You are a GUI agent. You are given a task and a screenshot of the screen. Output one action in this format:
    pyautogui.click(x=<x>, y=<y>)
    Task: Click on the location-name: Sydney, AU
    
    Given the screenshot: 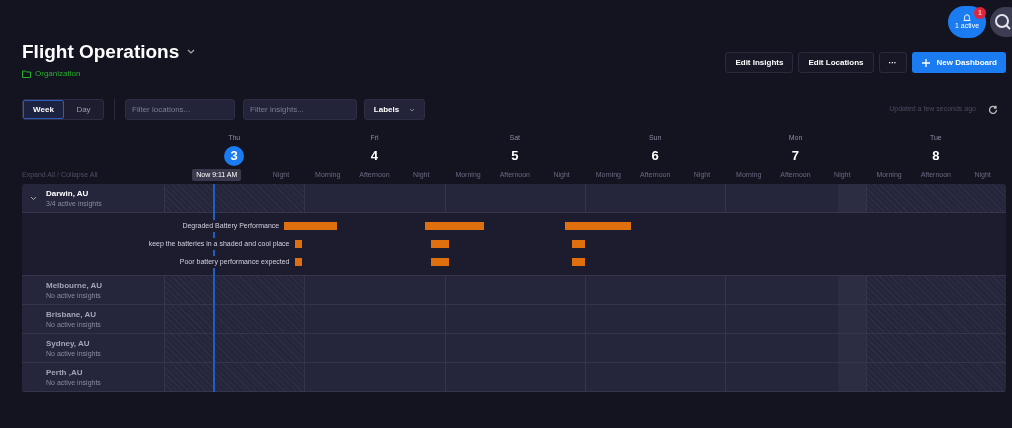 What is the action you would take?
    pyautogui.click(x=73, y=343)
    